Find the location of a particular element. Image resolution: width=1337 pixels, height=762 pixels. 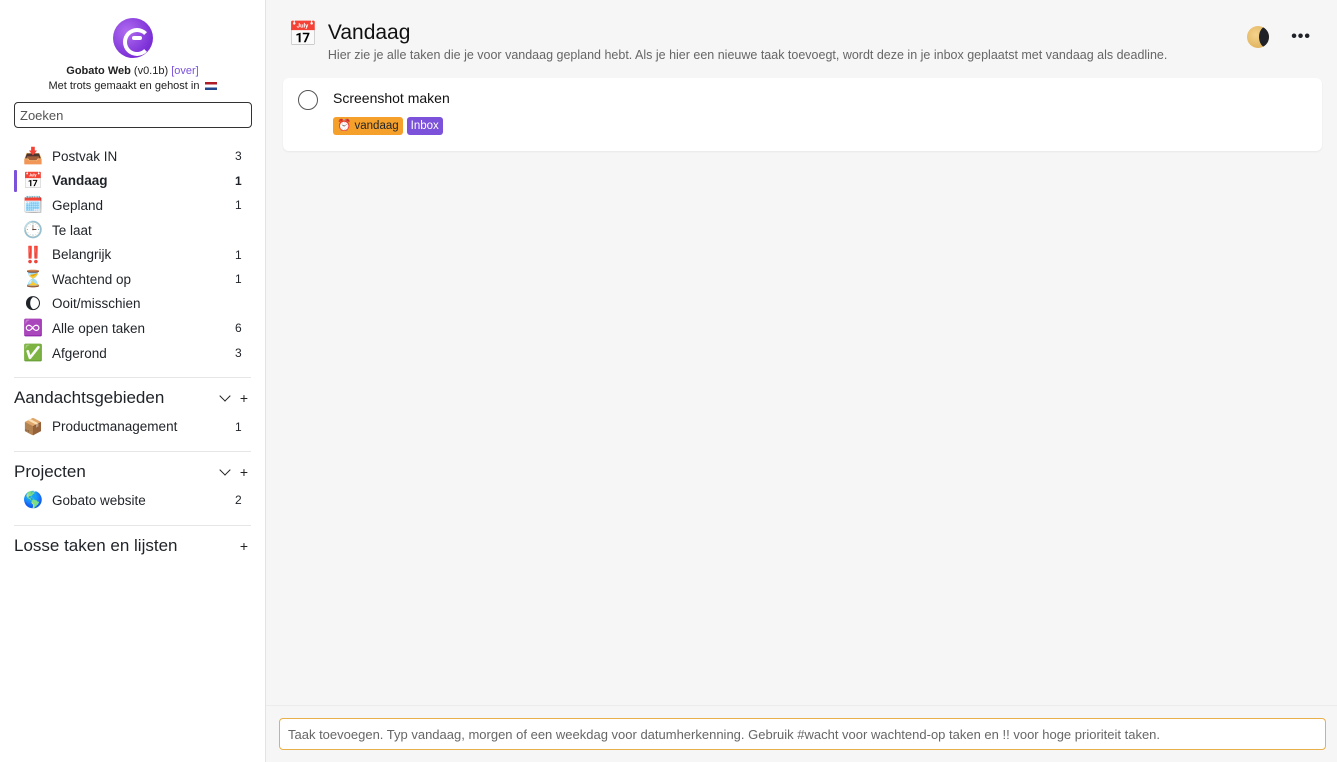

add-area-button: + is located at coordinates (244, 398).